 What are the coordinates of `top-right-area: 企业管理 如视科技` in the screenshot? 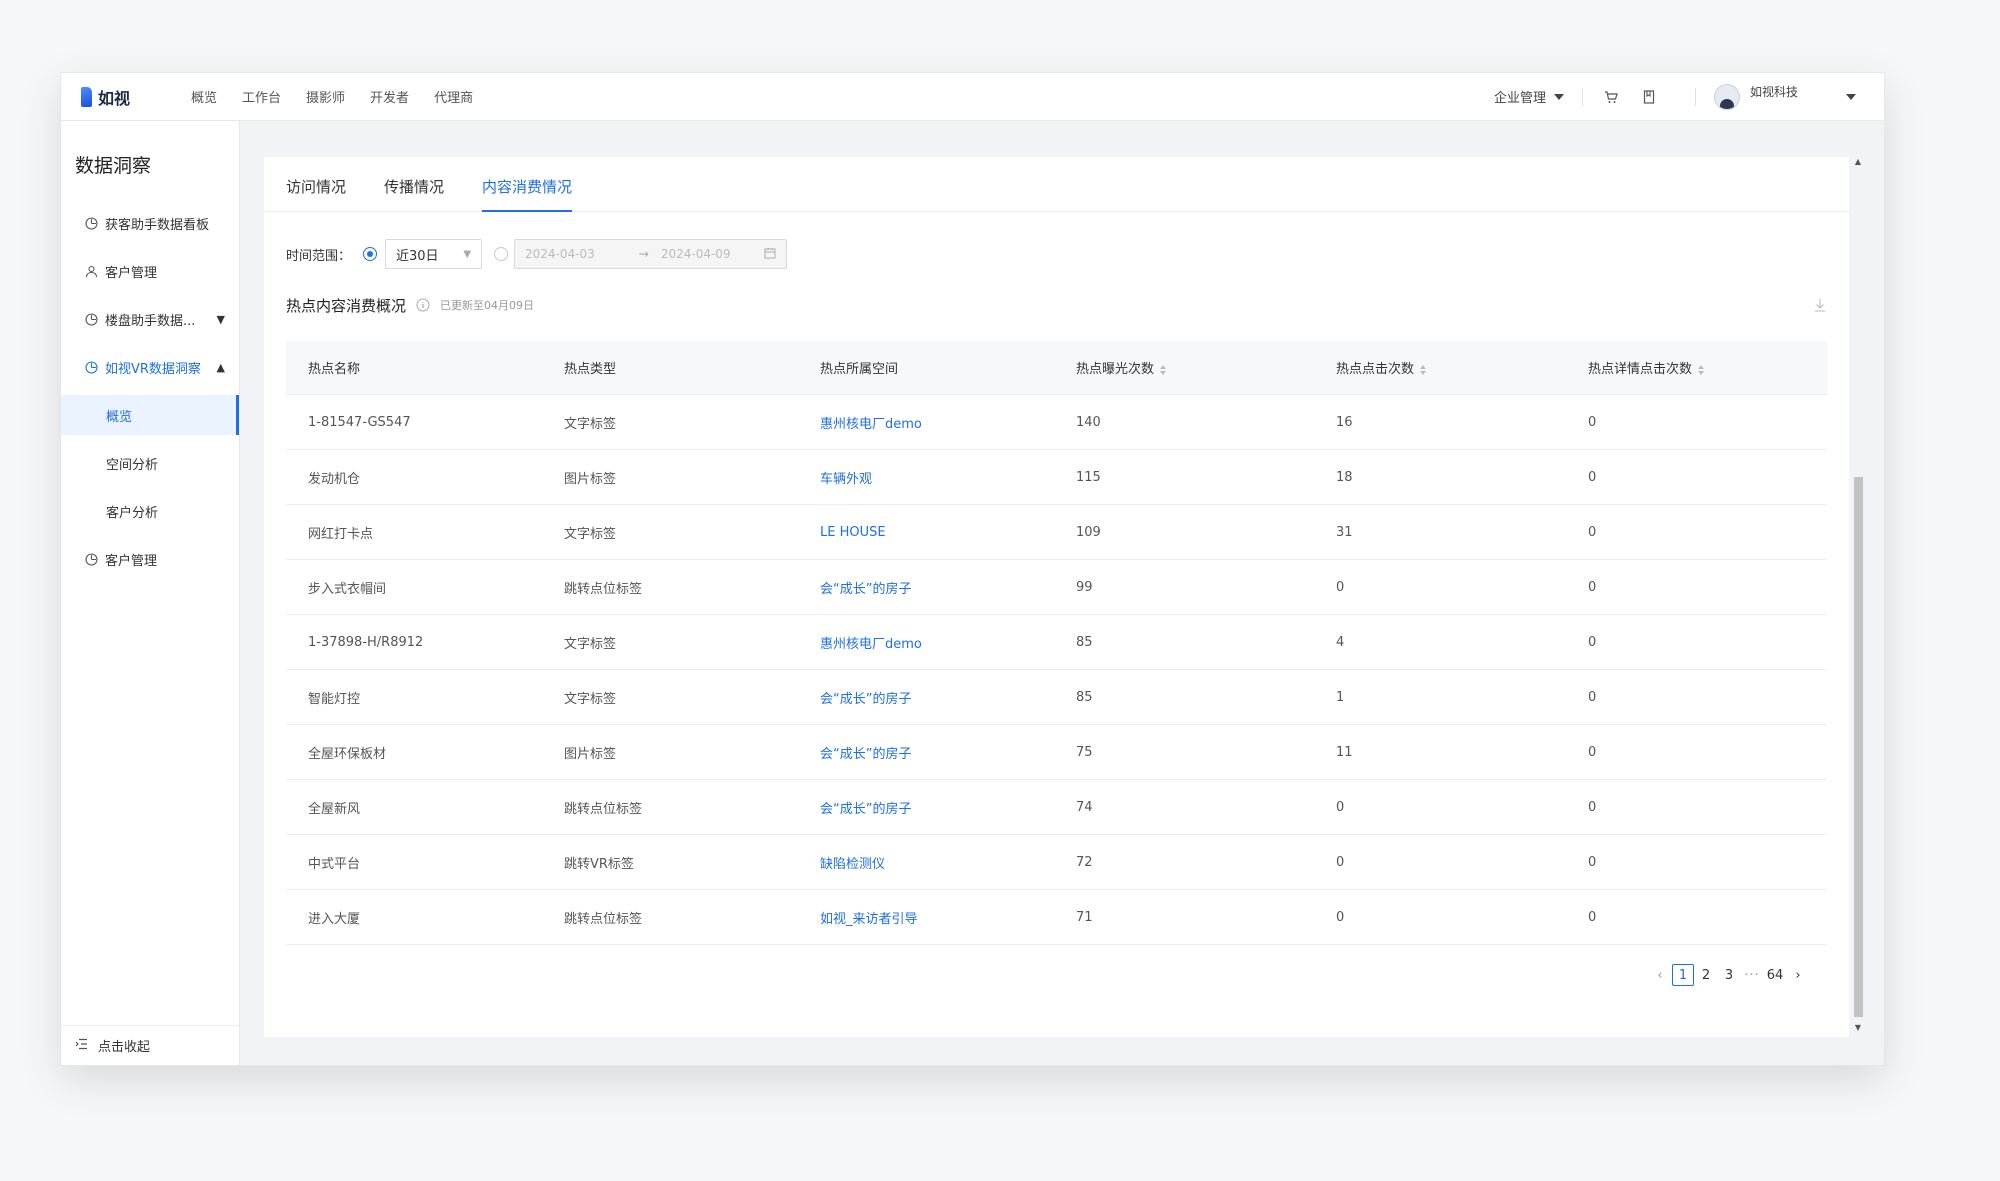 It's located at (1689, 97).